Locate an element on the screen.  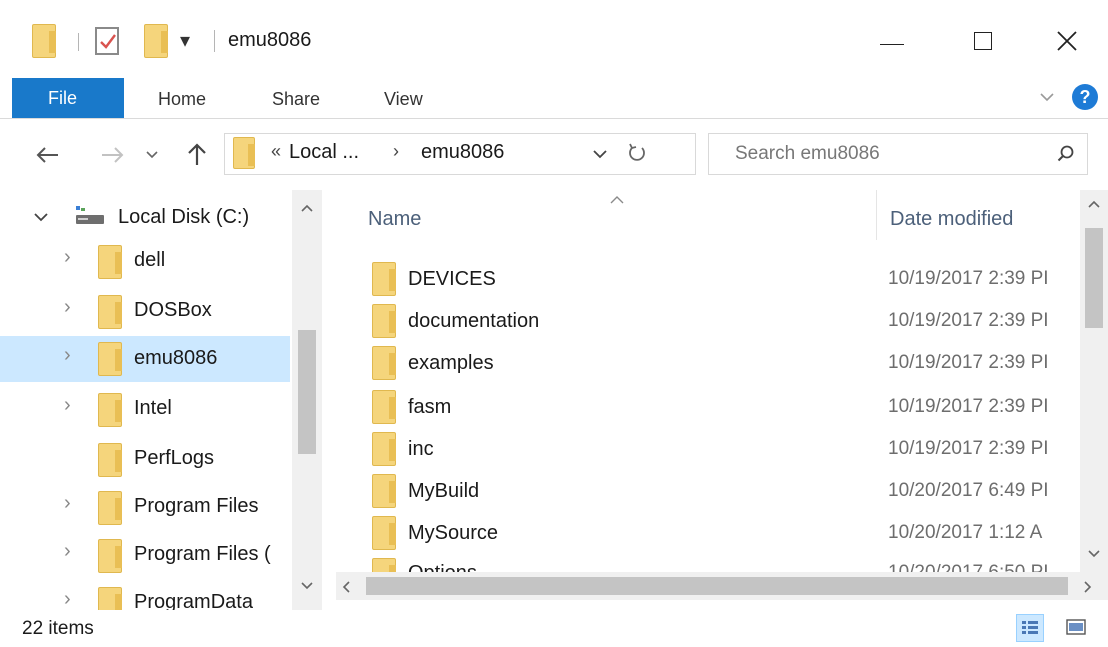
file-row: fasm 10/19/2017 2:39 PI is located at coordinates (708, 407).